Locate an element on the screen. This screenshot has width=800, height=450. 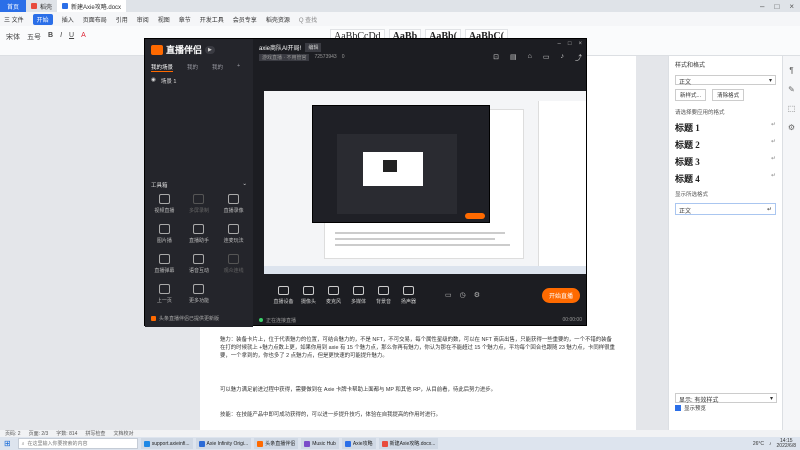
bold-button: B is located at coordinates (50, 37).